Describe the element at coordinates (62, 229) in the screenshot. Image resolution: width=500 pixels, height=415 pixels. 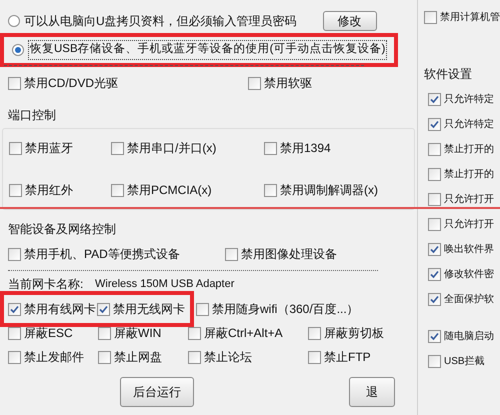
I see `group-title: 智能设备及网络控制` at that location.